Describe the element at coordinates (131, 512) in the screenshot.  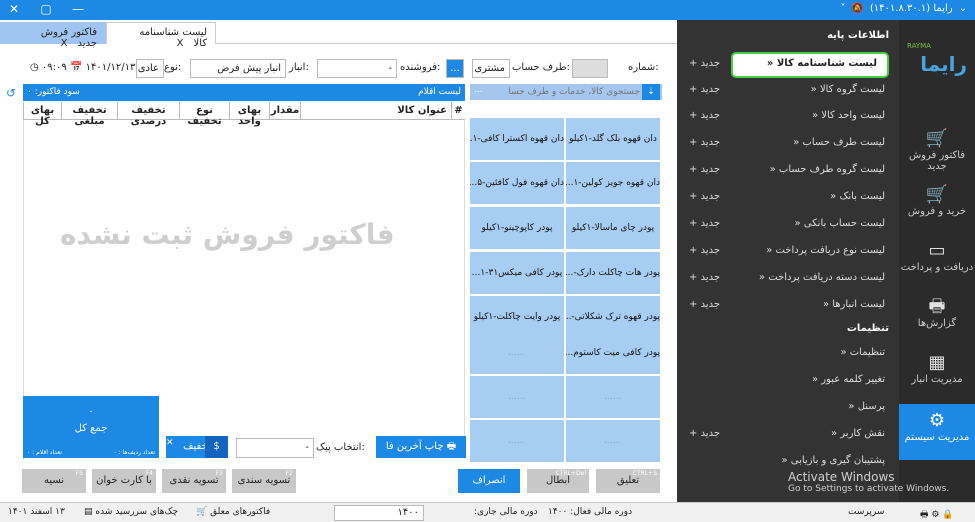
I see `due-cheques: چک‌های سررسید شده ▤` at that location.